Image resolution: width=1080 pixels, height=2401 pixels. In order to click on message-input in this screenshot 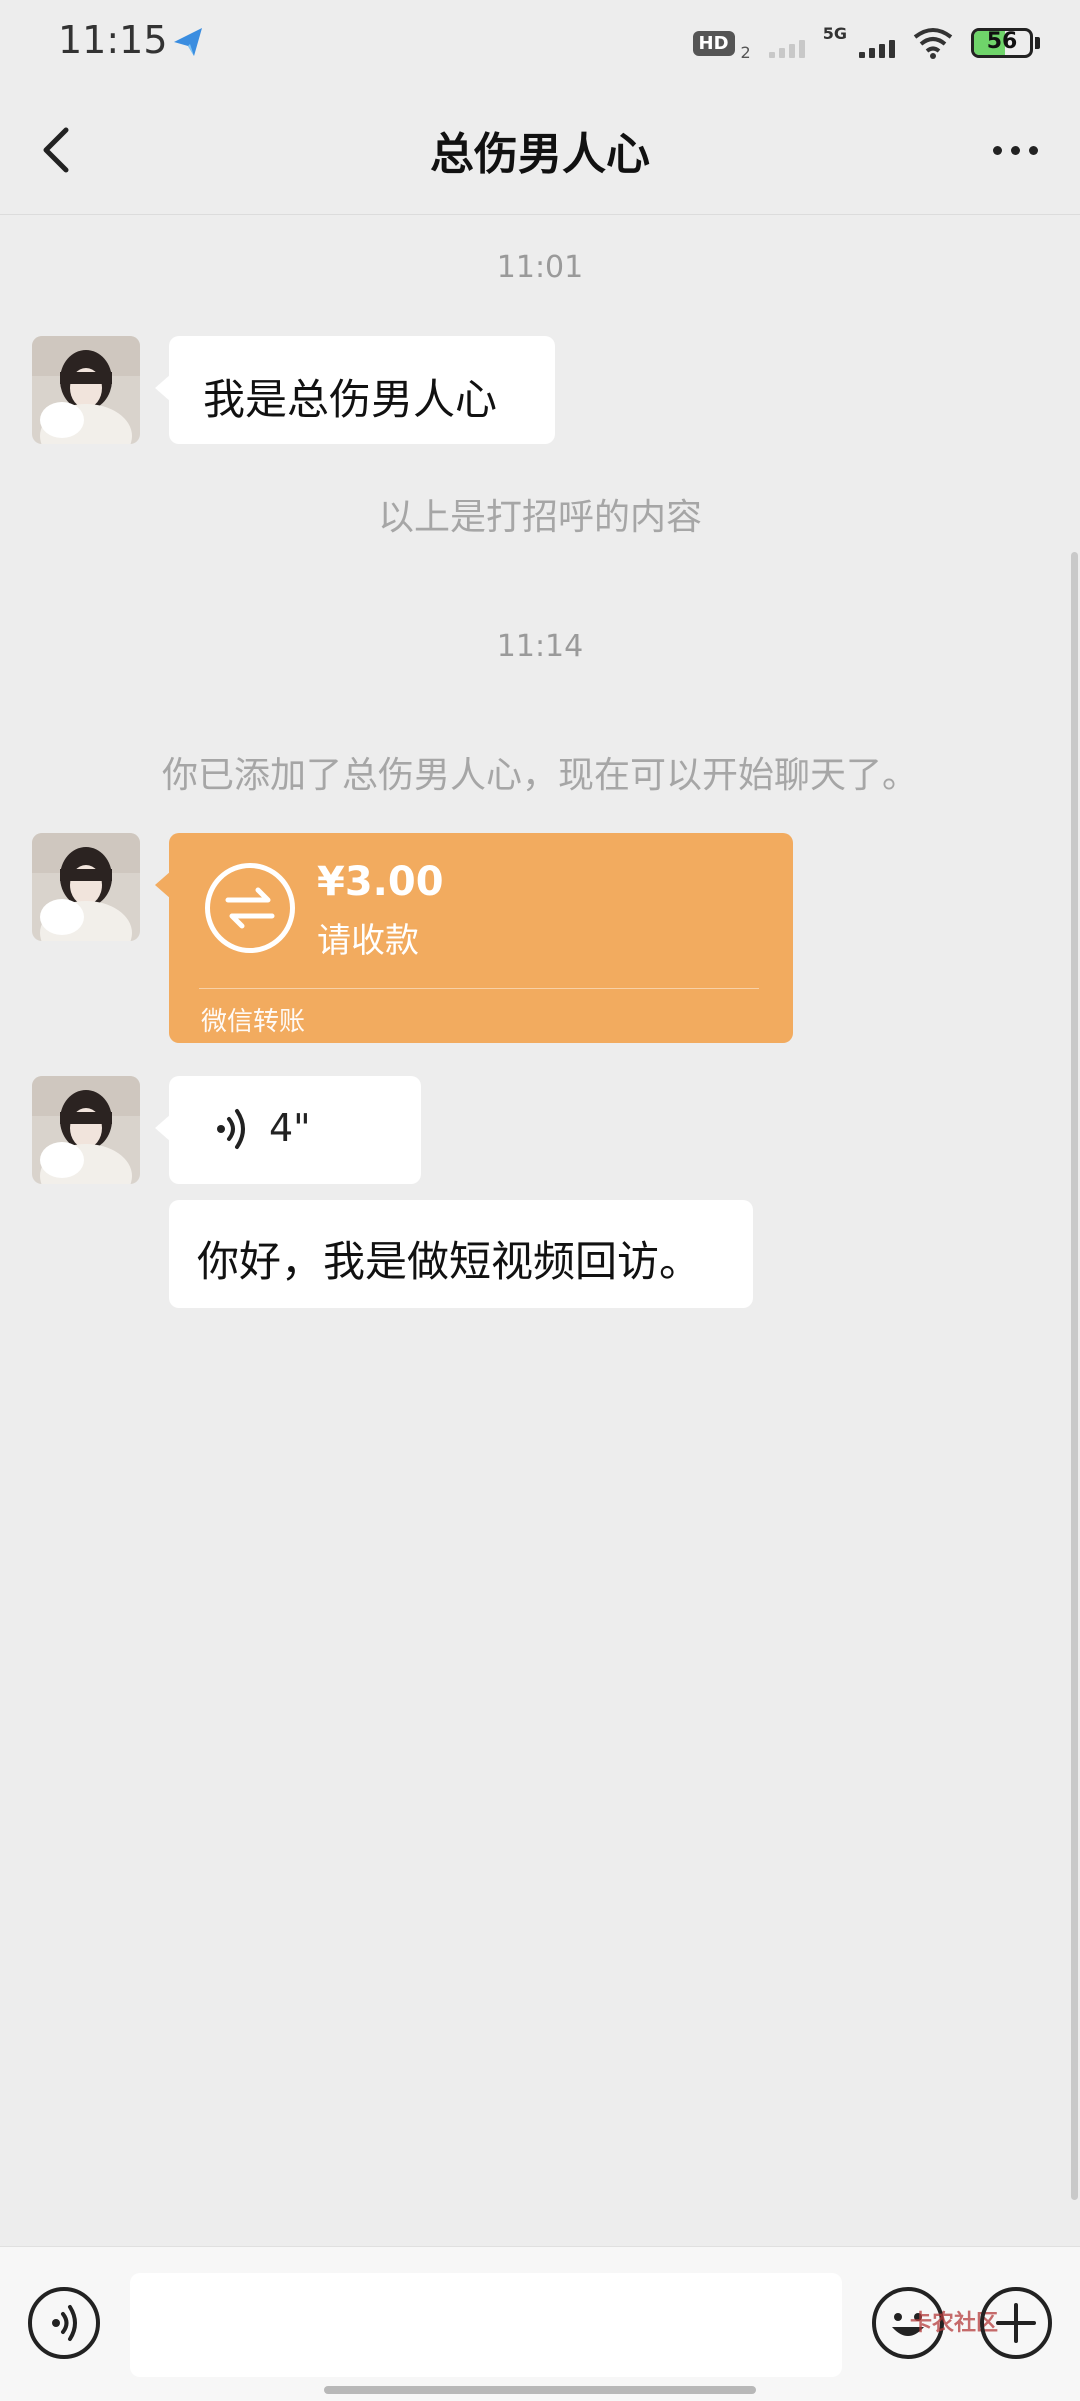, I will do `click(486, 2325)`.